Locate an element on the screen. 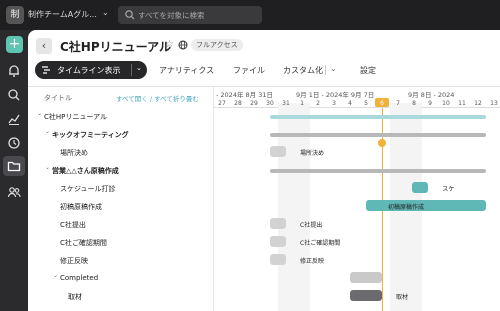 The width and height of the screenshot is (500, 311). day-label: 10 is located at coordinates (446, 103).